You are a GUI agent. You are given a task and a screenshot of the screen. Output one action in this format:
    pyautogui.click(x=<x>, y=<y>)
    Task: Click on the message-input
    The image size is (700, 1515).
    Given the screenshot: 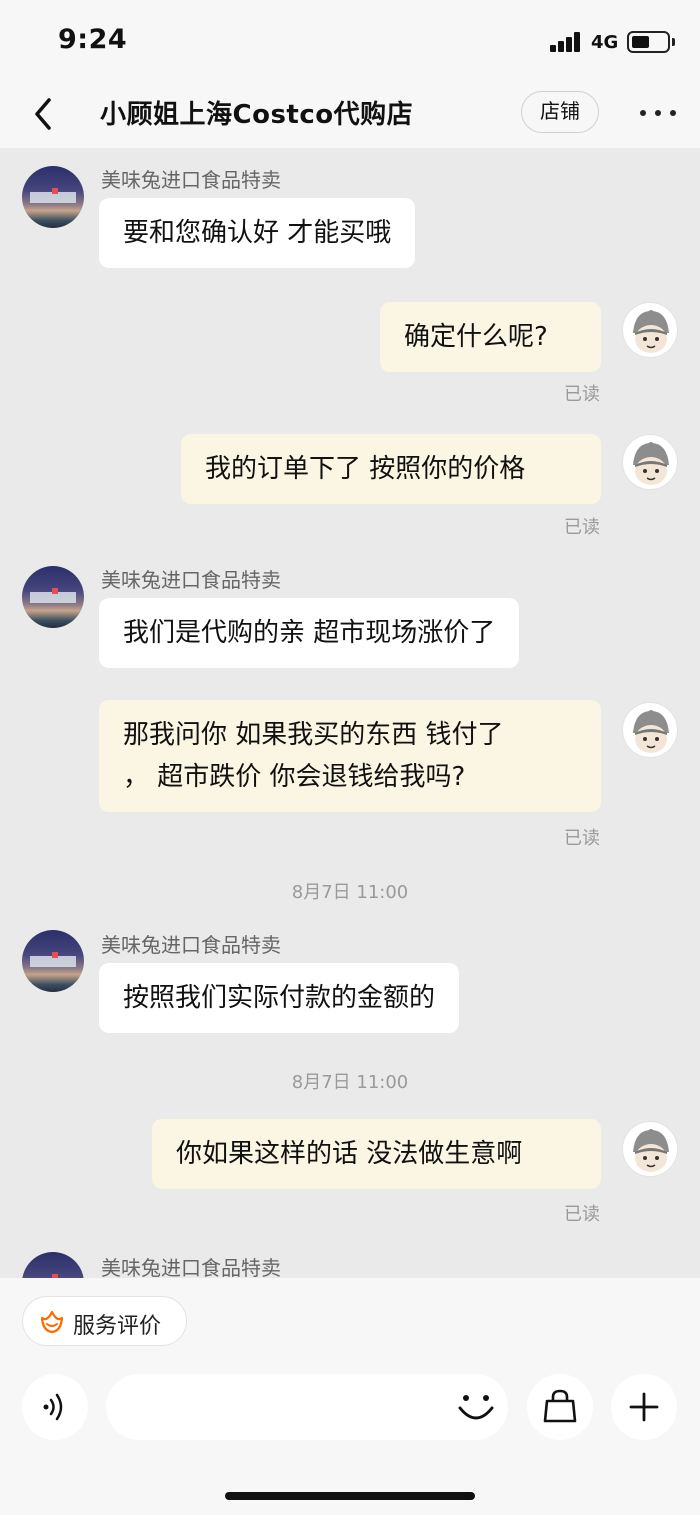 What is the action you would take?
    pyautogui.click(x=307, y=1407)
    